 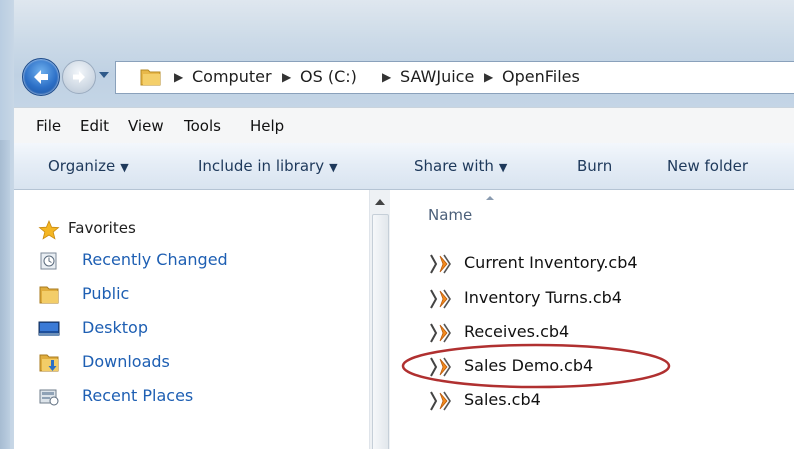 What do you see at coordinates (380, 202) in the screenshot?
I see `scroll-up-arrow-icon` at bounding box center [380, 202].